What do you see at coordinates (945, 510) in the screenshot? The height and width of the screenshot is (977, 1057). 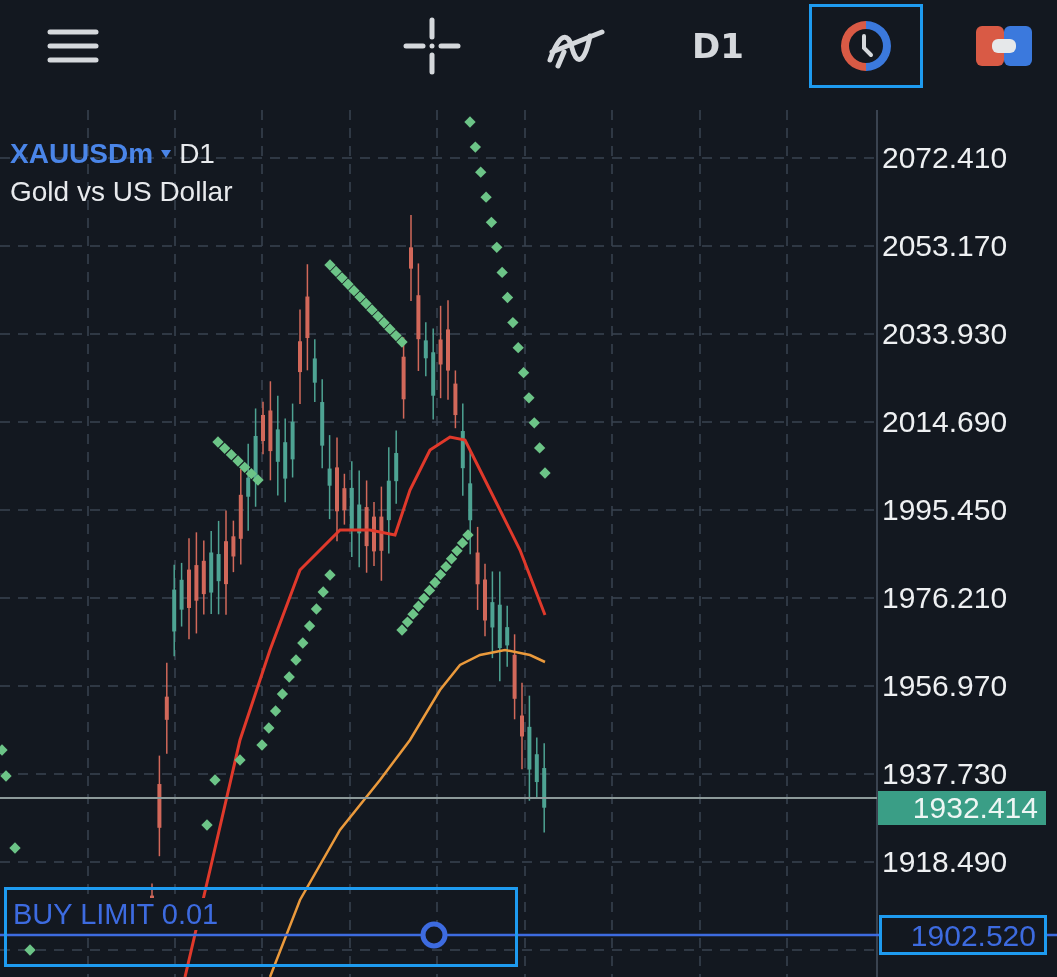 I see `price-axis-label: 1995.450` at bounding box center [945, 510].